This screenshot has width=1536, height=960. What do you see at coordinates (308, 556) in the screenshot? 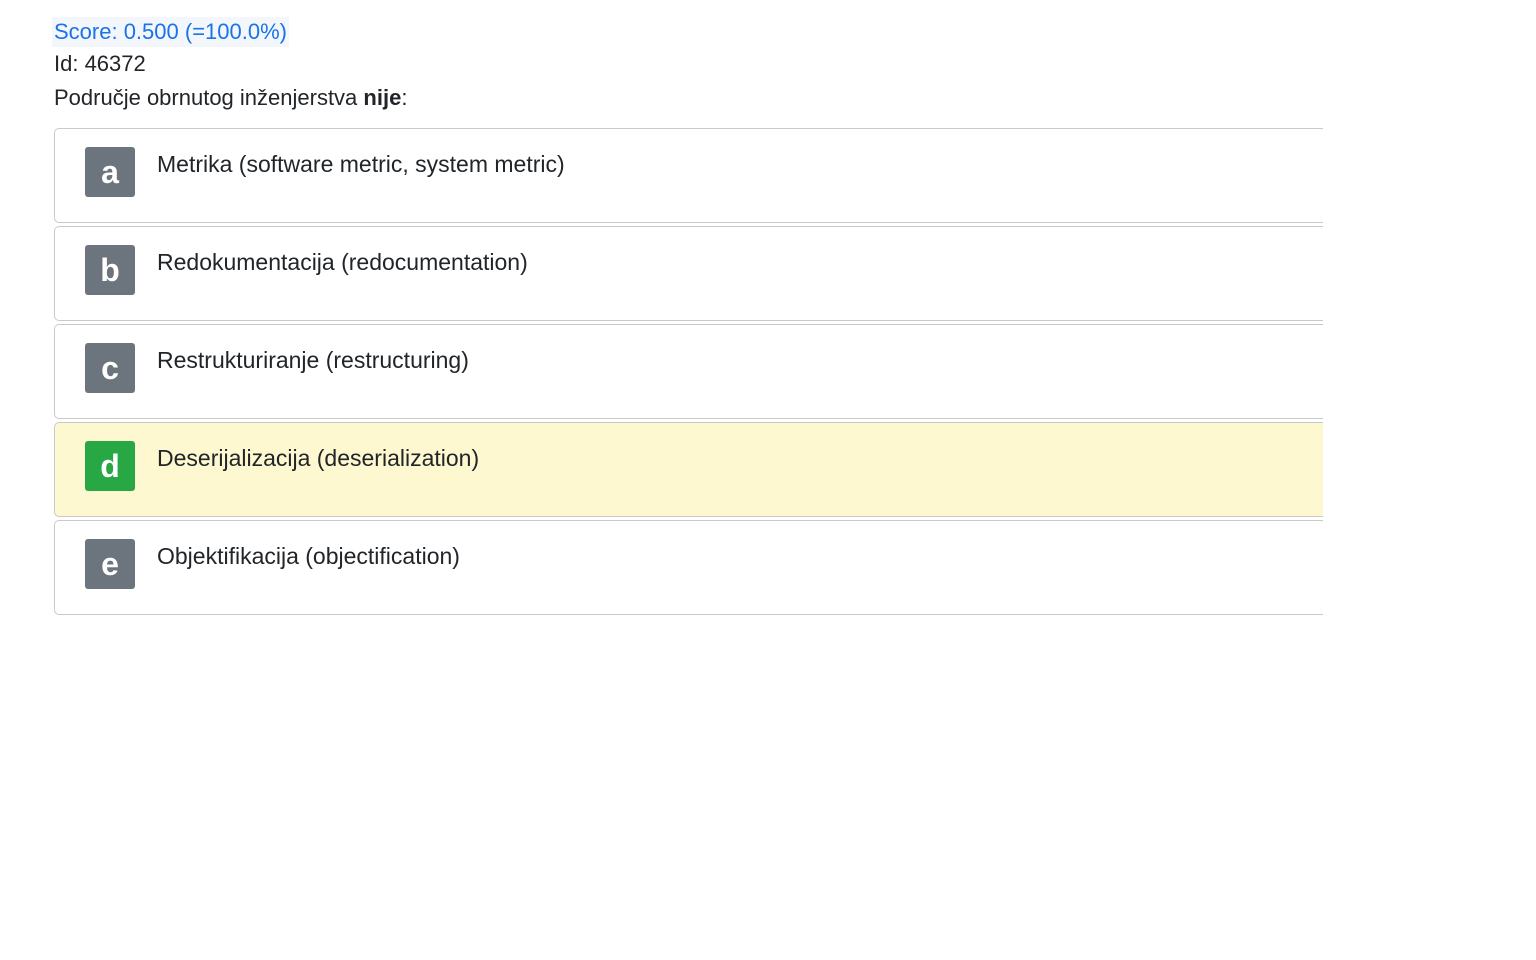
I see `option-text: Objektifikacija (objectification)` at bounding box center [308, 556].